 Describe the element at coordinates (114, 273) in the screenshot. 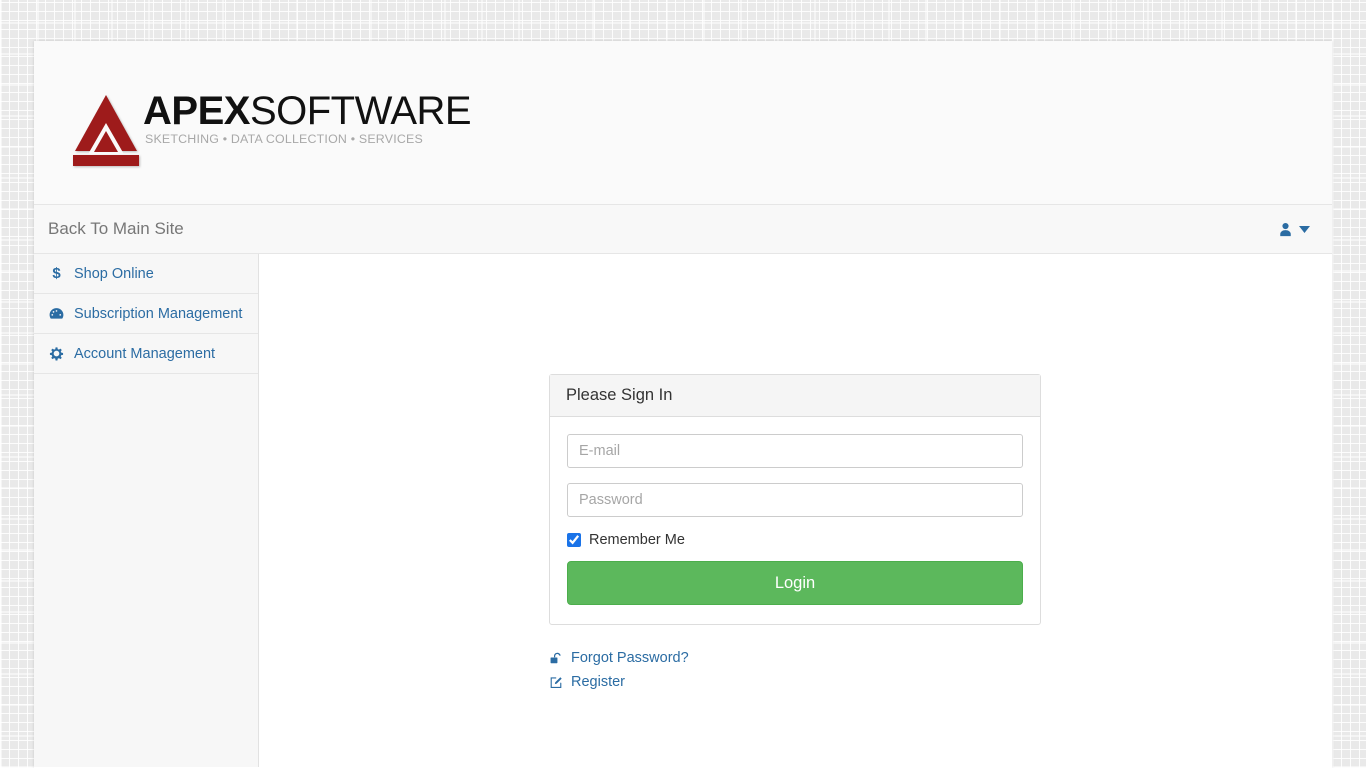

I see `sidebar-item-label: Shop Online` at that location.